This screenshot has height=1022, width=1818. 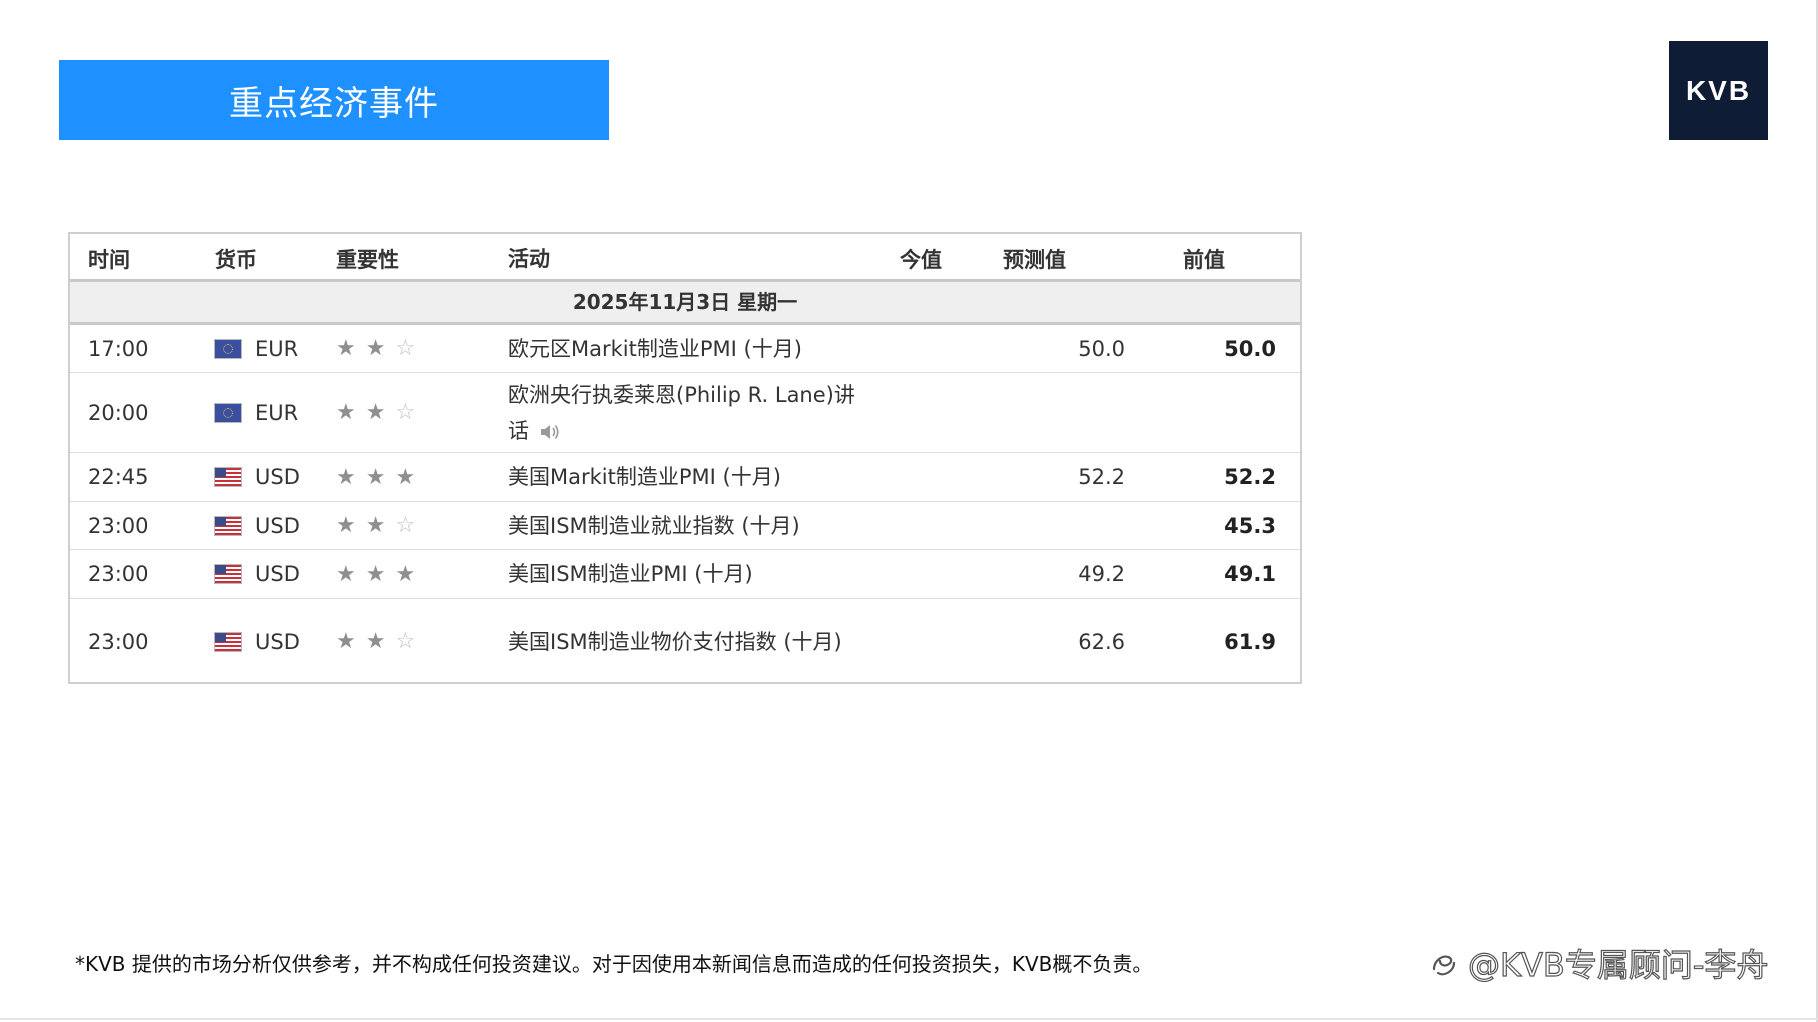 I want to click on event-forecast: 49.2, so click(x=1101, y=574).